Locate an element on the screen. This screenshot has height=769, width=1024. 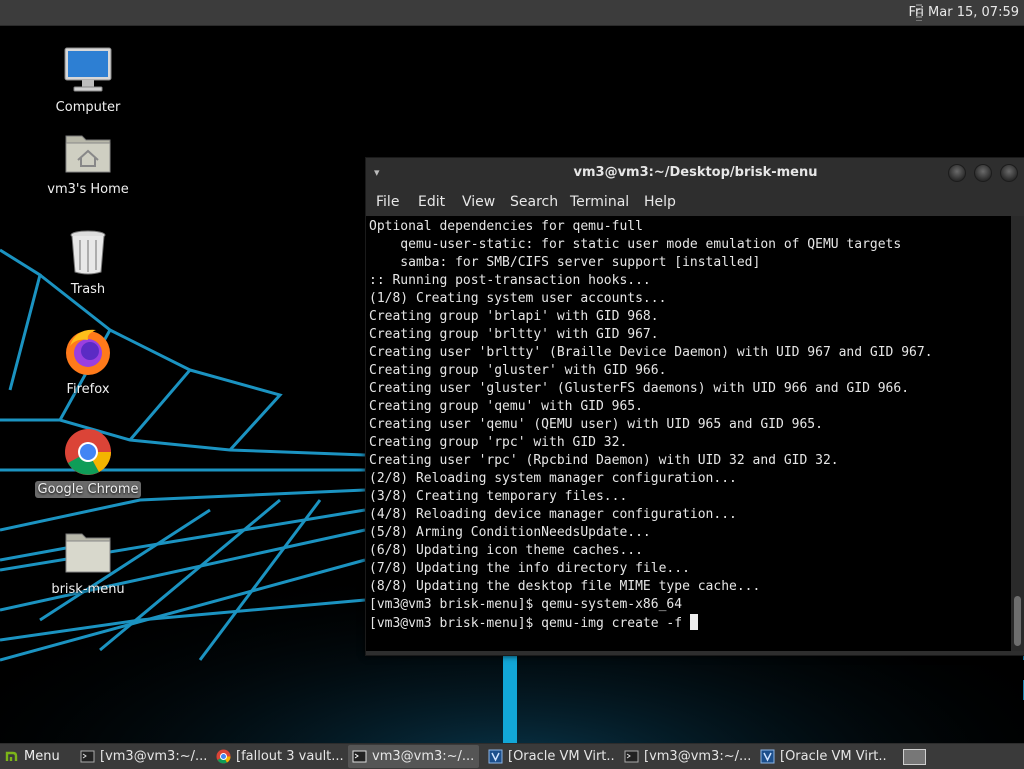
terminal-line: [vm3@vm3 brisk-menu]$ qemu-system-x86_64 is located at coordinates (526, 604).